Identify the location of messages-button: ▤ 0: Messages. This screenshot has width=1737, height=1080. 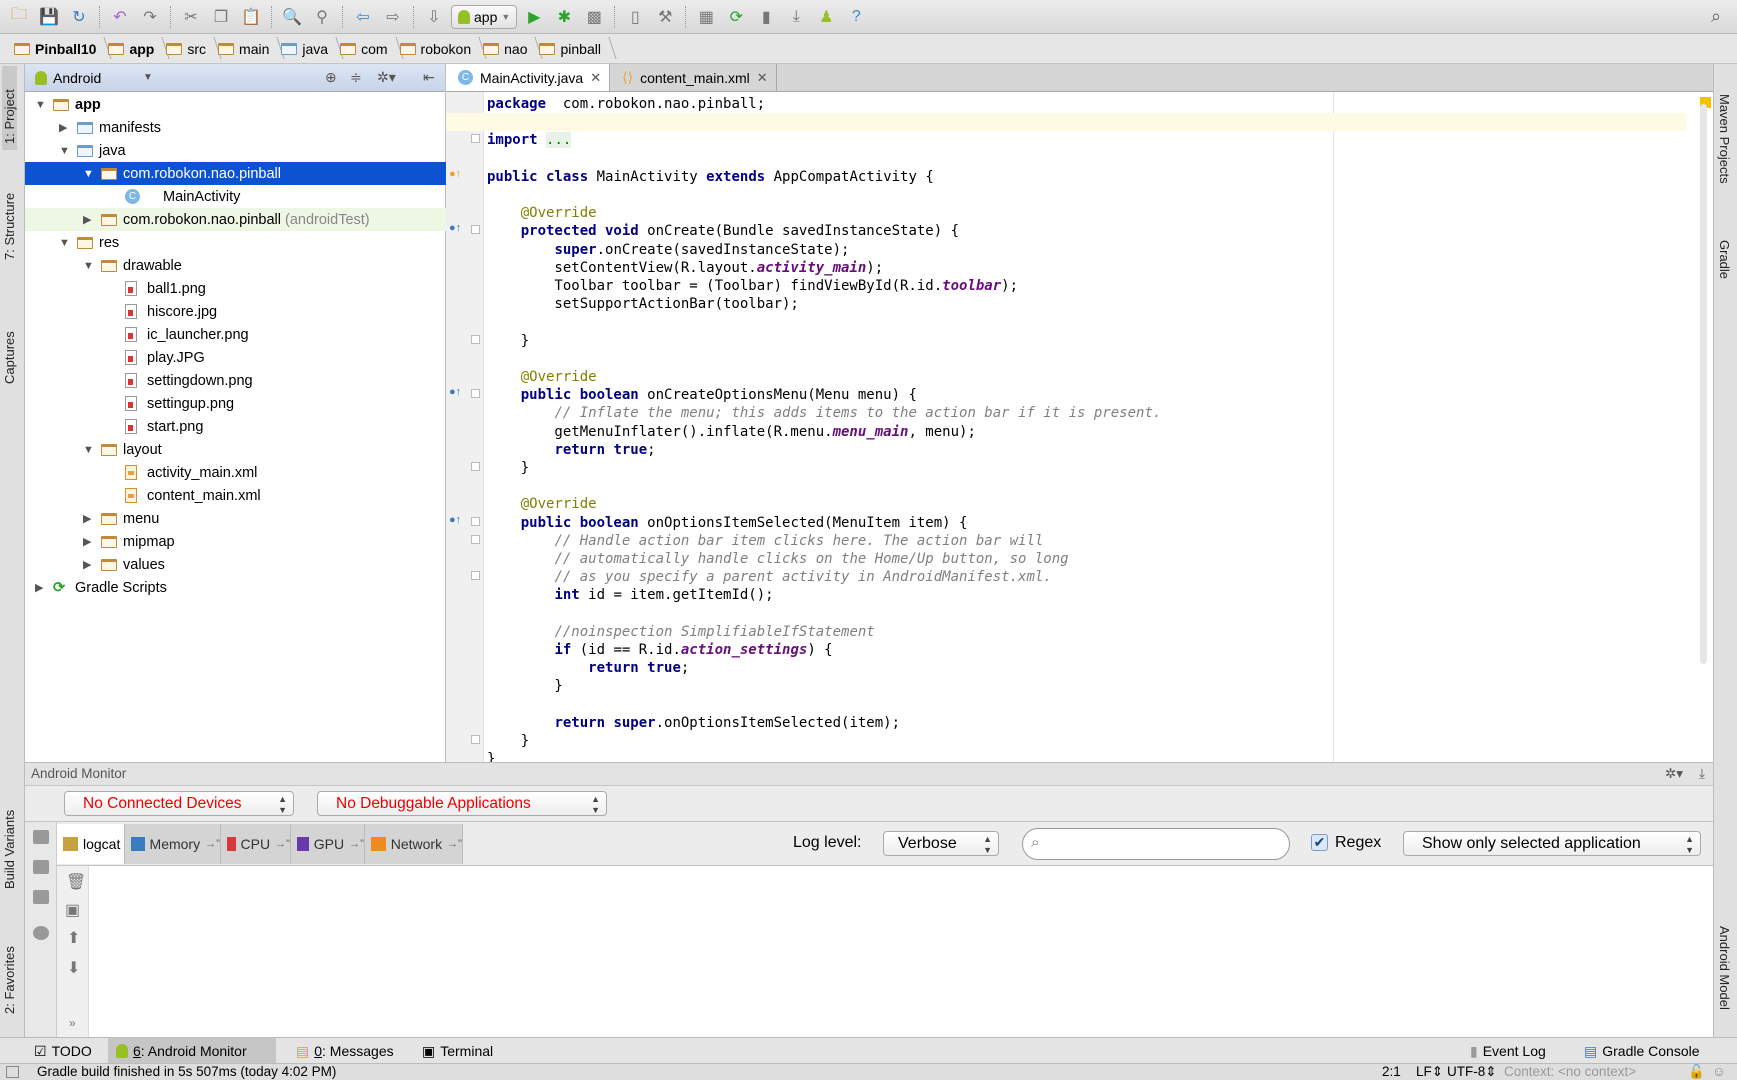
(345, 1051).